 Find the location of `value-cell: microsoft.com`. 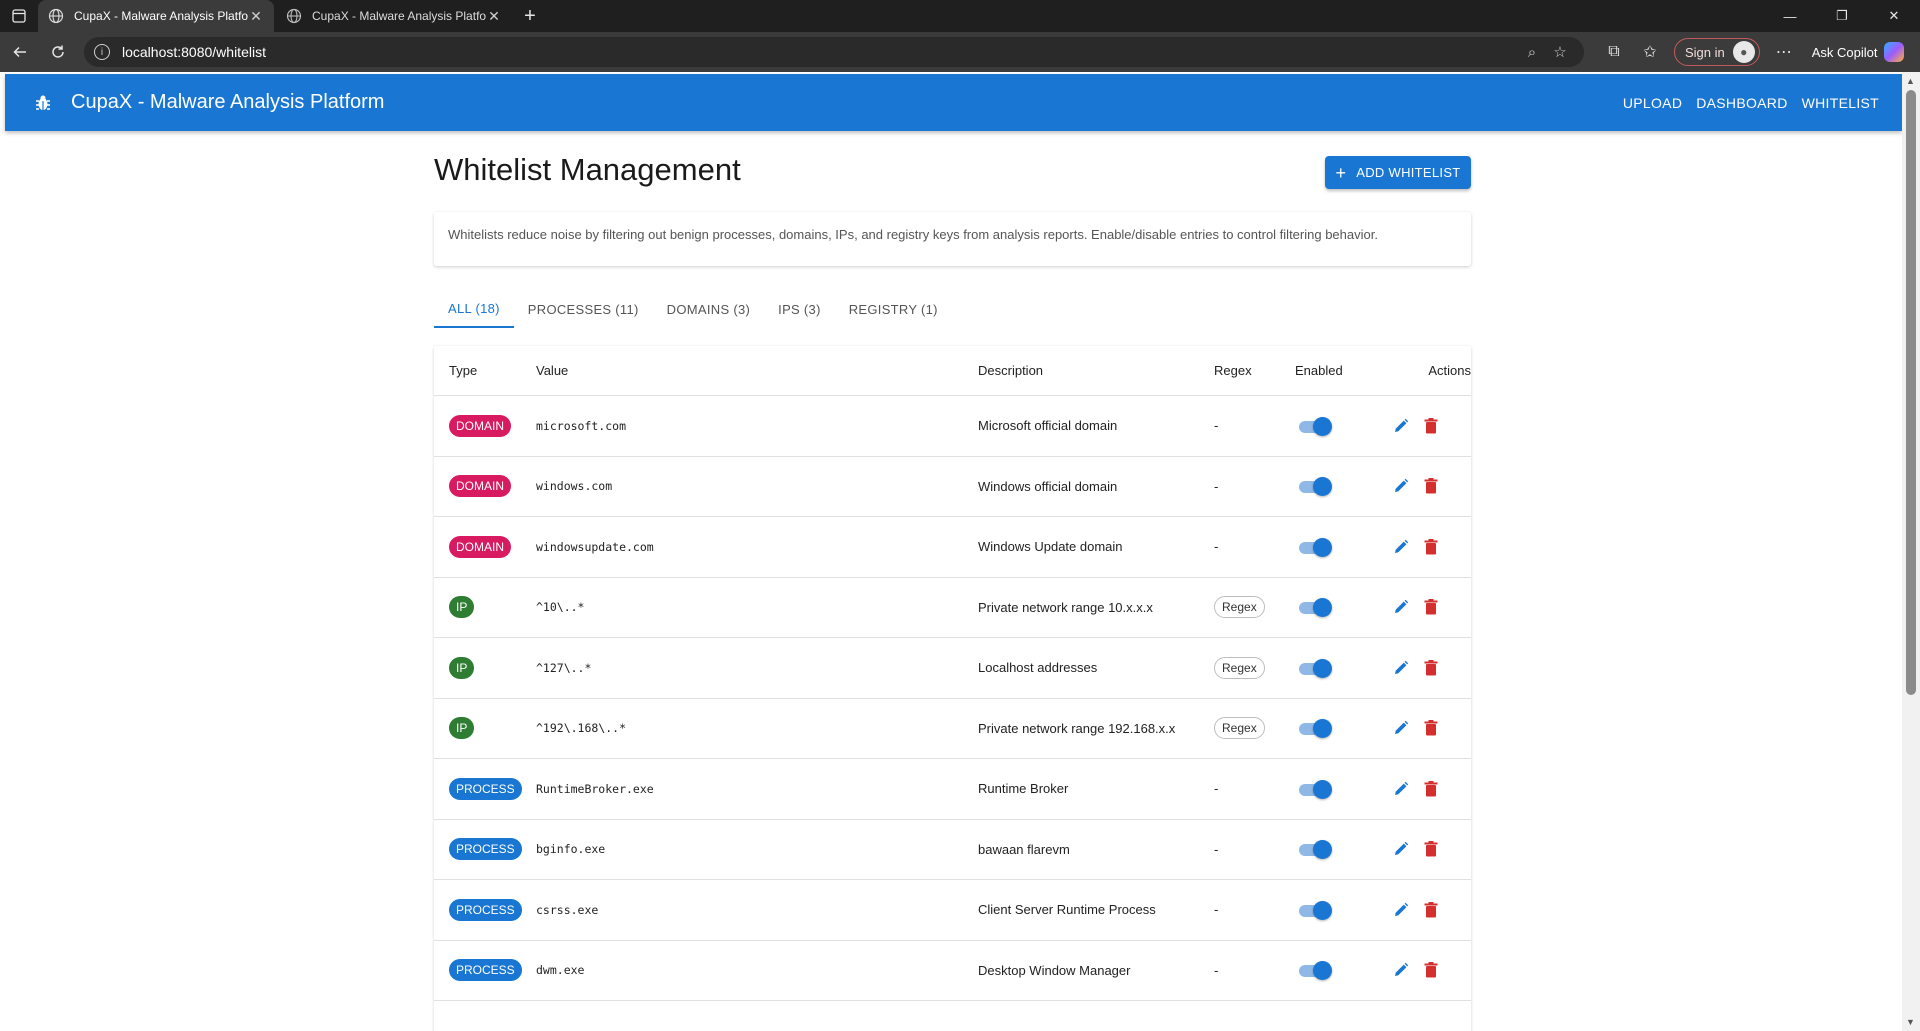

value-cell: microsoft.com is located at coordinates (581, 425).